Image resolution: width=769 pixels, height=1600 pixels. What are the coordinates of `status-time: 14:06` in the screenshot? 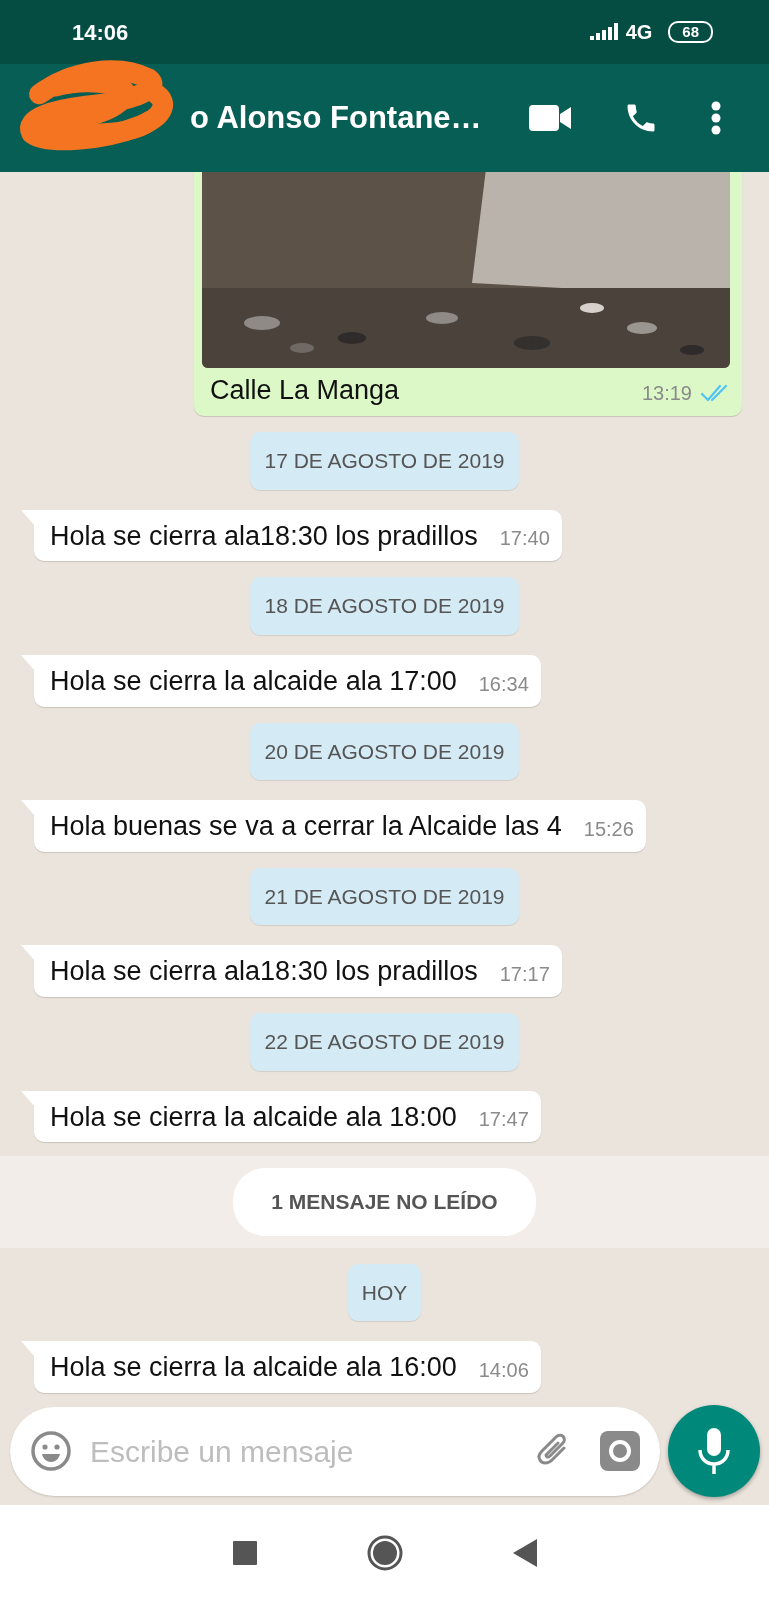 It's located at (100, 32).